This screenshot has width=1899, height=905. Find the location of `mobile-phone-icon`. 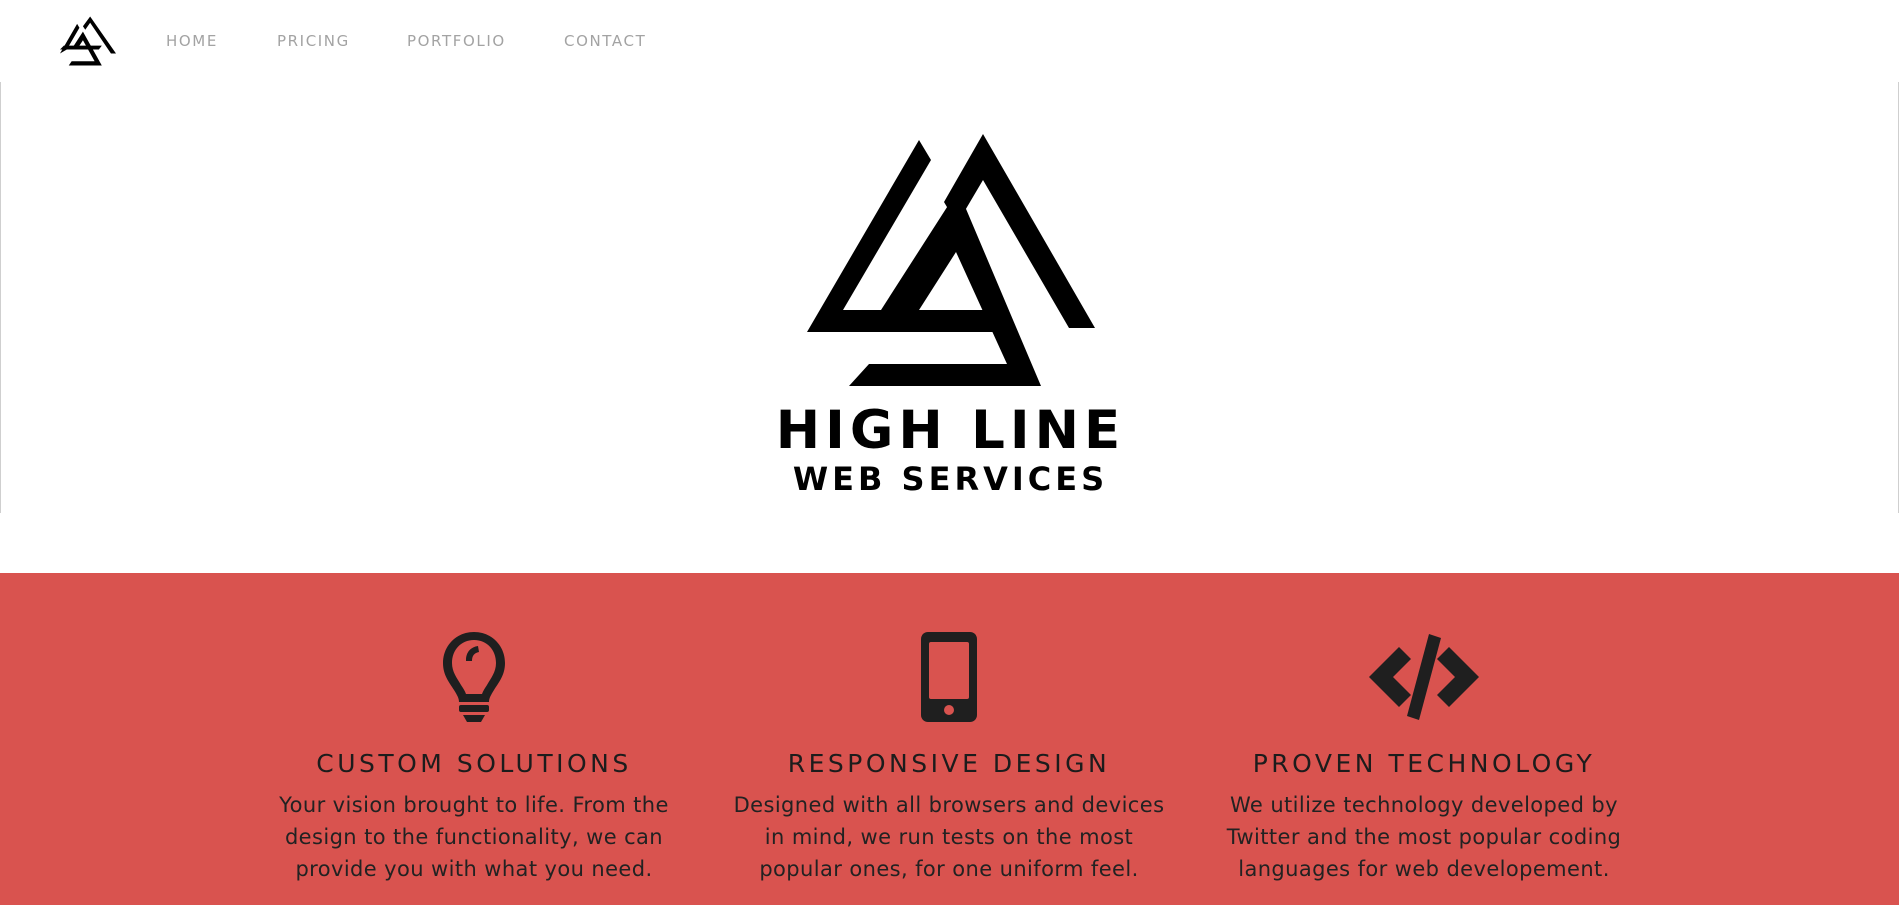

mobile-phone-icon is located at coordinates (949, 677).